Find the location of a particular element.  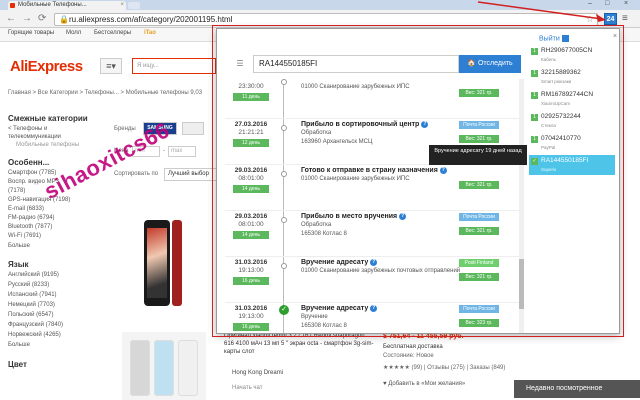

rating-text: ★★★★★ (99) | Отзывы (275) | Заказы (849) is located at coordinates (444, 367).